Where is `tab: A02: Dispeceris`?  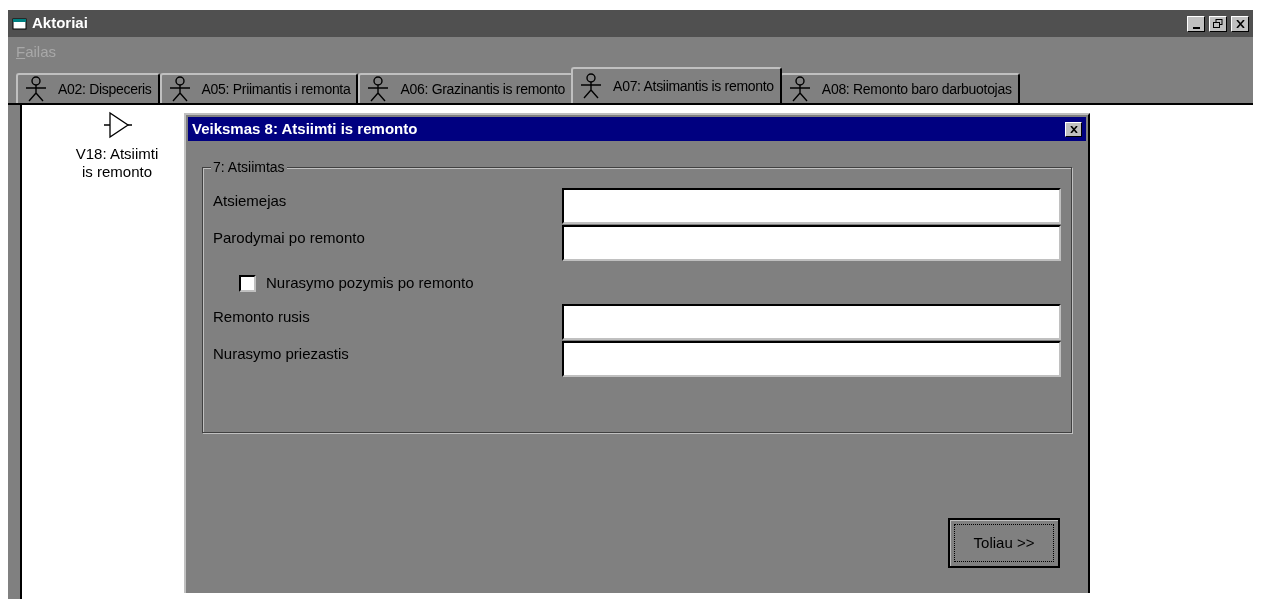
tab: A02: Dispeceris is located at coordinates (88, 88).